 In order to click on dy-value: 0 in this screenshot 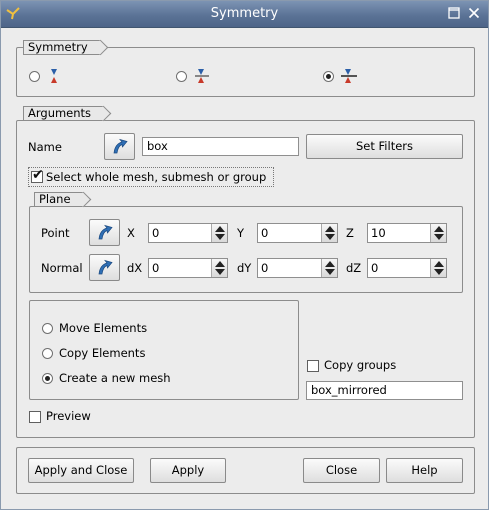, I will do `click(265, 268)`.